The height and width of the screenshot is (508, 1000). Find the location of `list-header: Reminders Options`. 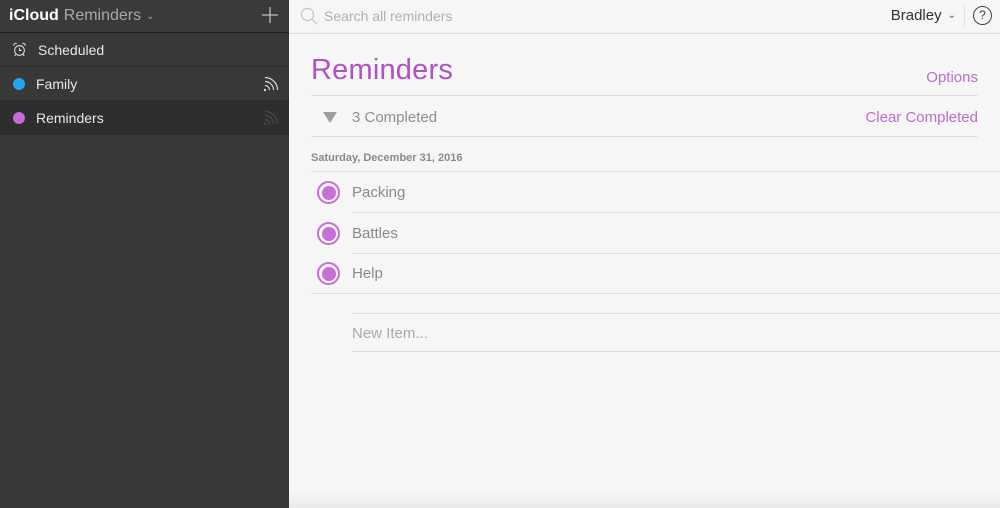

list-header: Reminders Options is located at coordinates (644, 65).